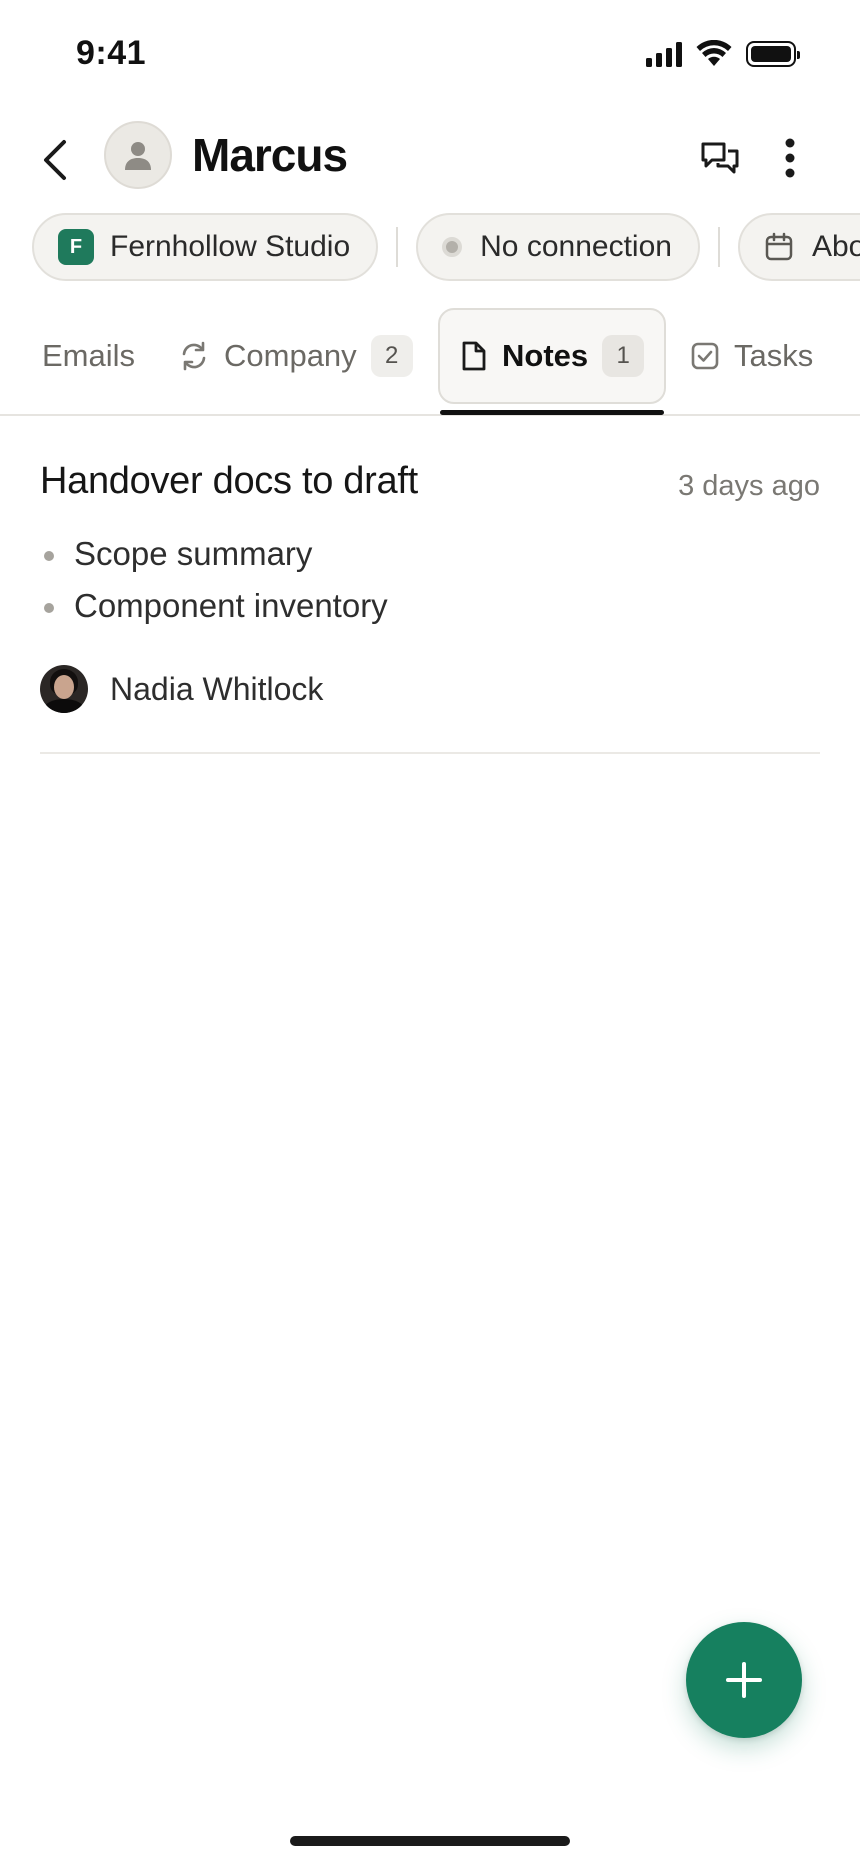  I want to click on calendar-icon, so click(779, 247).